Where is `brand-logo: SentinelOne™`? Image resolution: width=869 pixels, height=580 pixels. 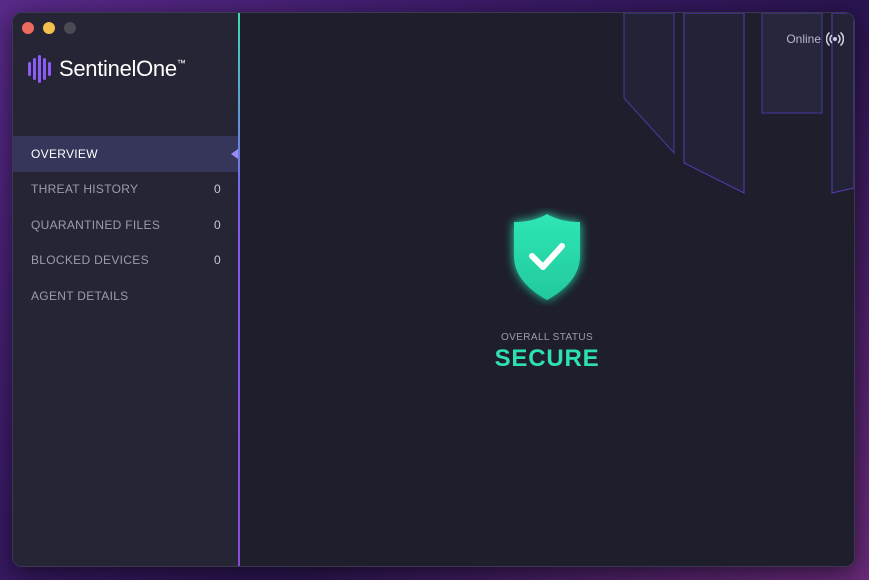 brand-logo: SentinelOne™ is located at coordinates (106, 69).